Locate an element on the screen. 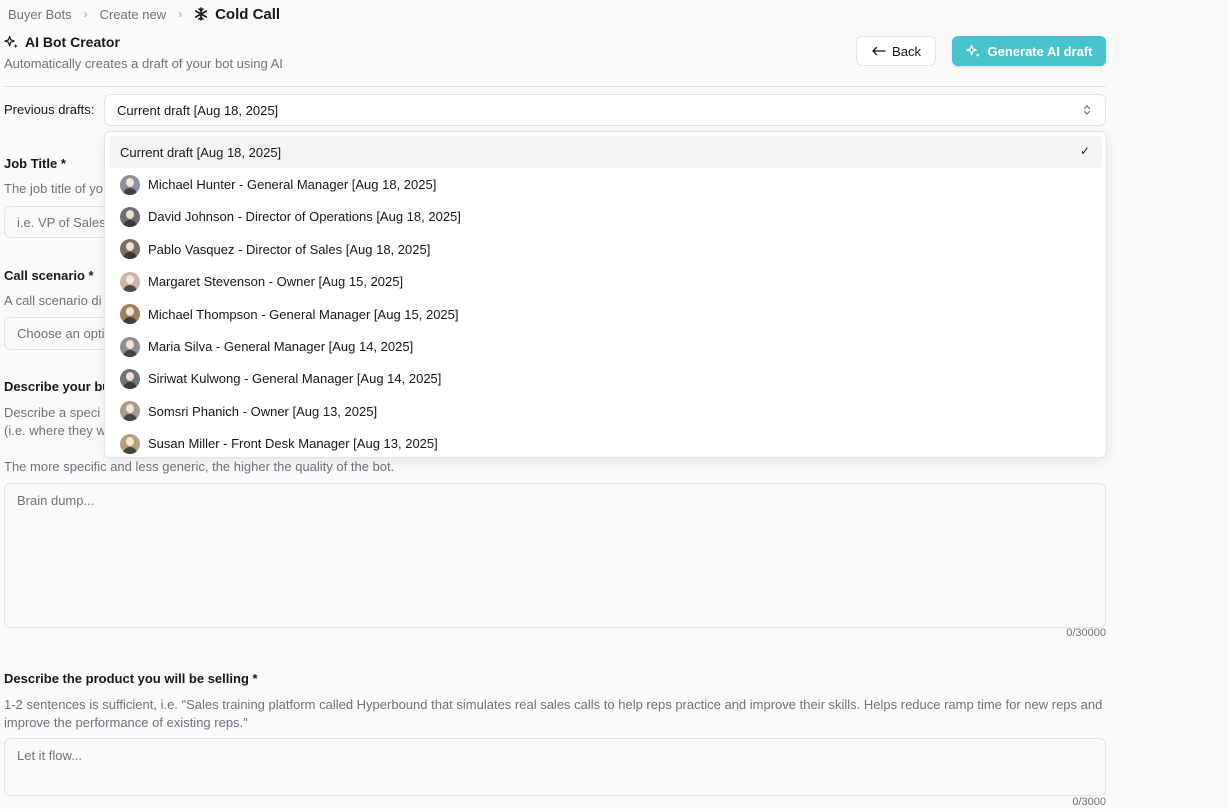 The height and width of the screenshot is (809, 1228). divider is located at coordinates (555, 86).